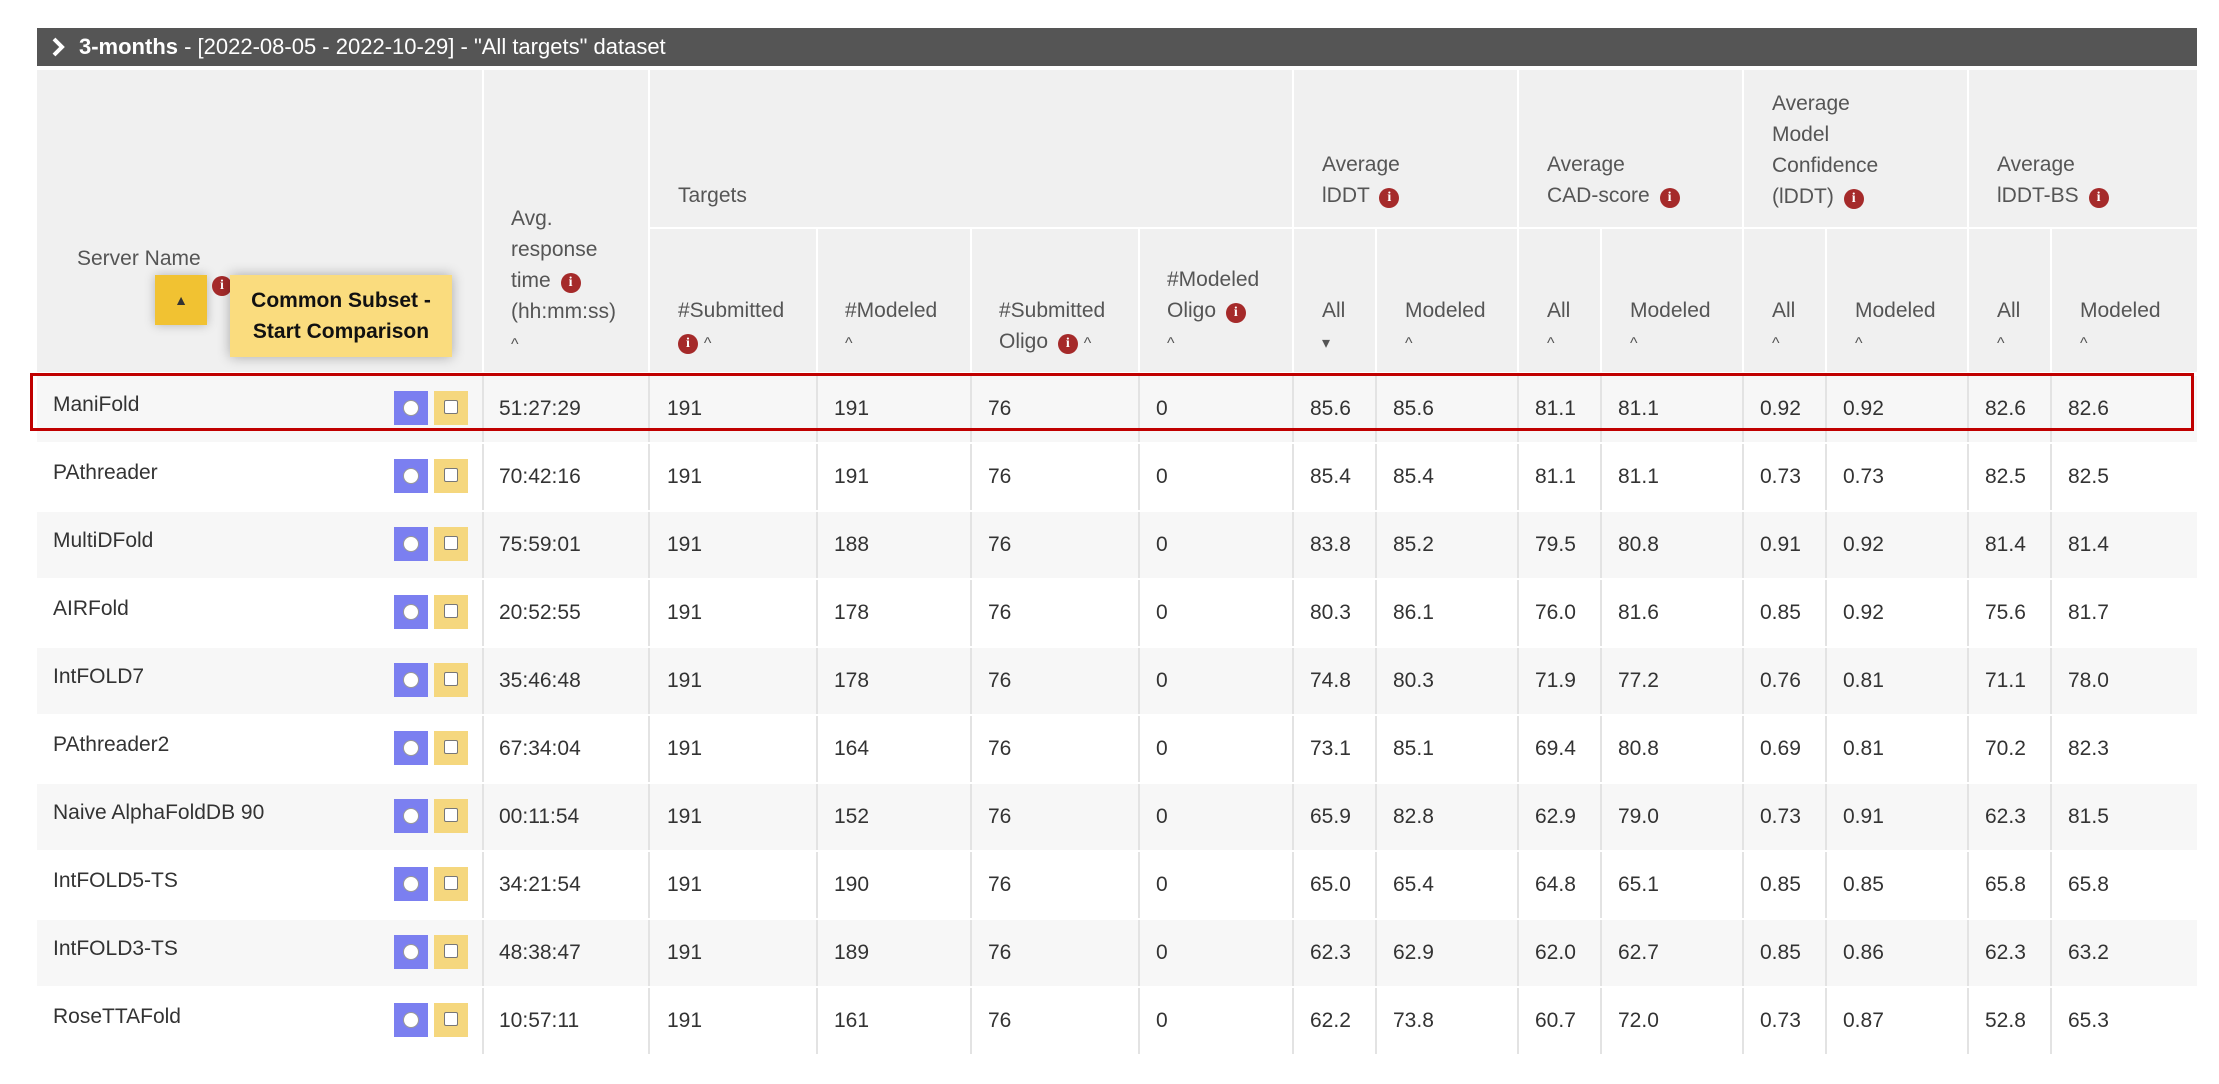  What do you see at coordinates (181, 300) in the screenshot?
I see `sort-ascending-button: ▲` at bounding box center [181, 300].